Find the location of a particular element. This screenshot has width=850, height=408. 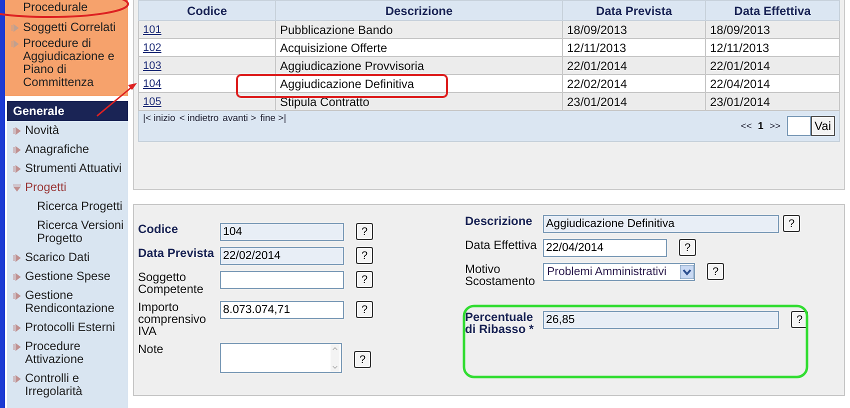

page-number: 1 is located at coordinates (761, 126).